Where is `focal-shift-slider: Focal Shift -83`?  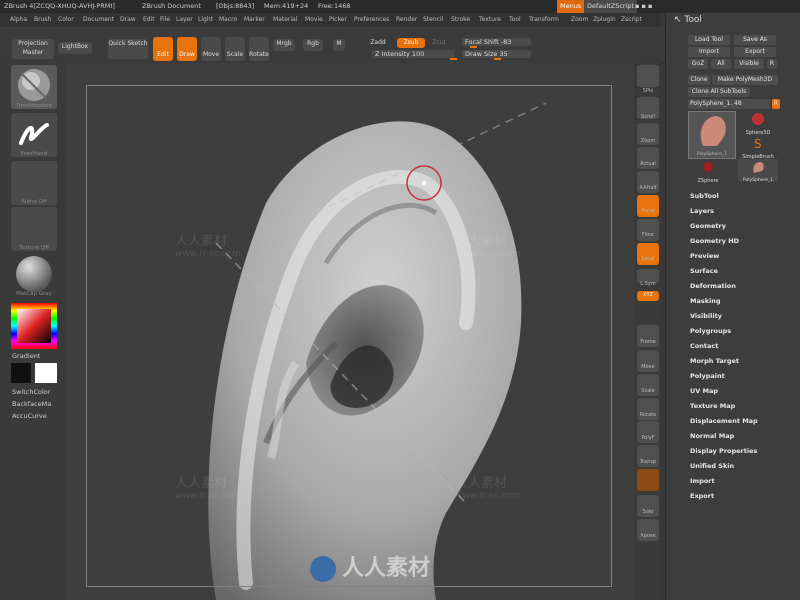 focal-shift-slider: Focal Shift -83 is located at coordinates (496, 43).